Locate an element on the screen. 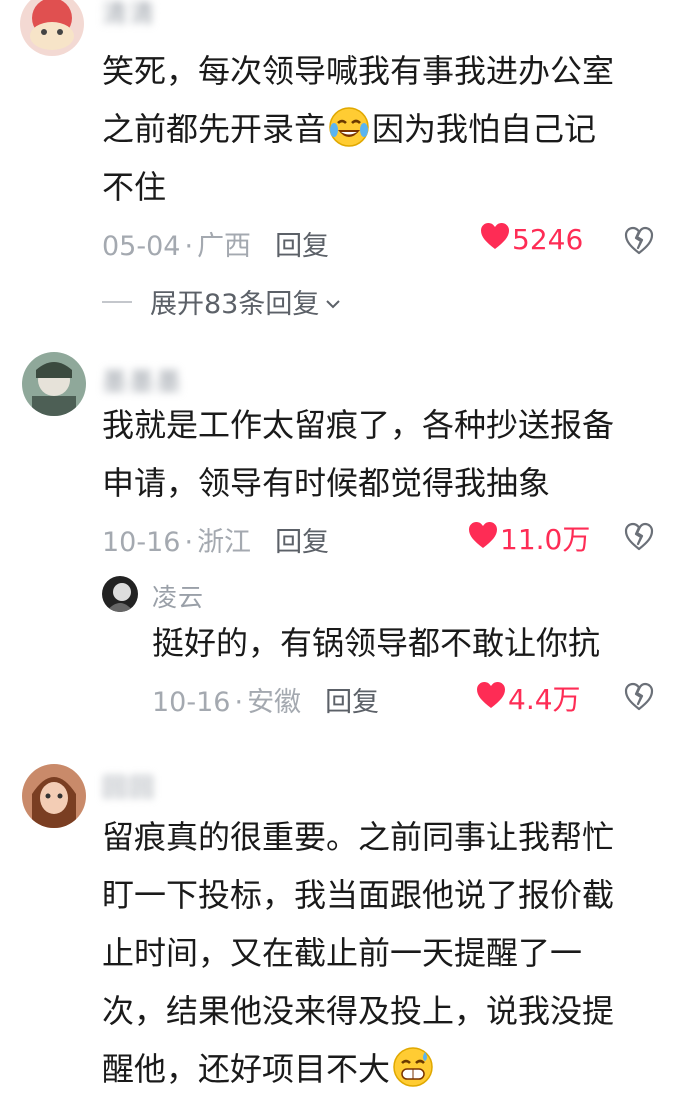 The image size is (684, 1106). like-button: 5246 is located at coordinates (531, 239).